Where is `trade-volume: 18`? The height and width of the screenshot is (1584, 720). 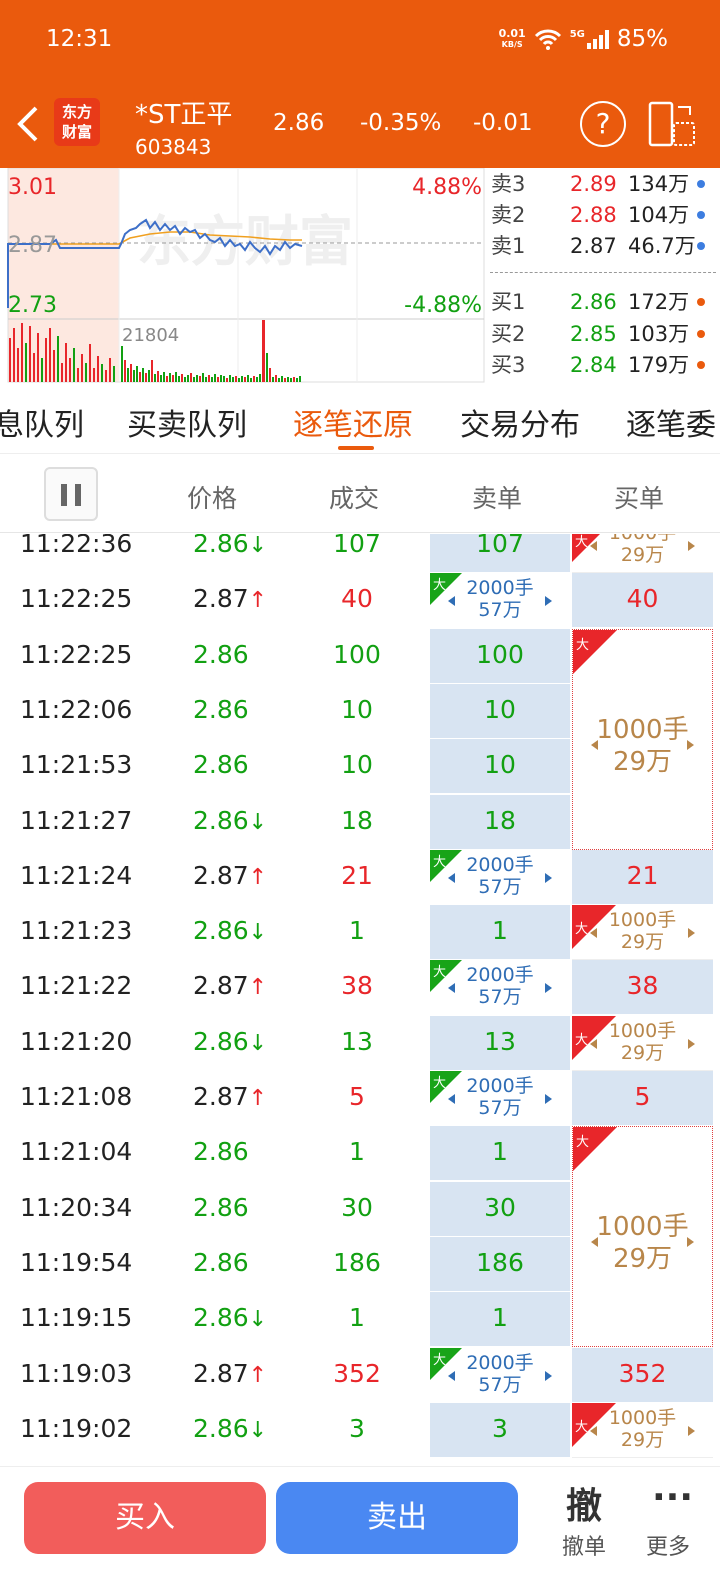
trade-volume: 18 is located at coordinates (357, 820).